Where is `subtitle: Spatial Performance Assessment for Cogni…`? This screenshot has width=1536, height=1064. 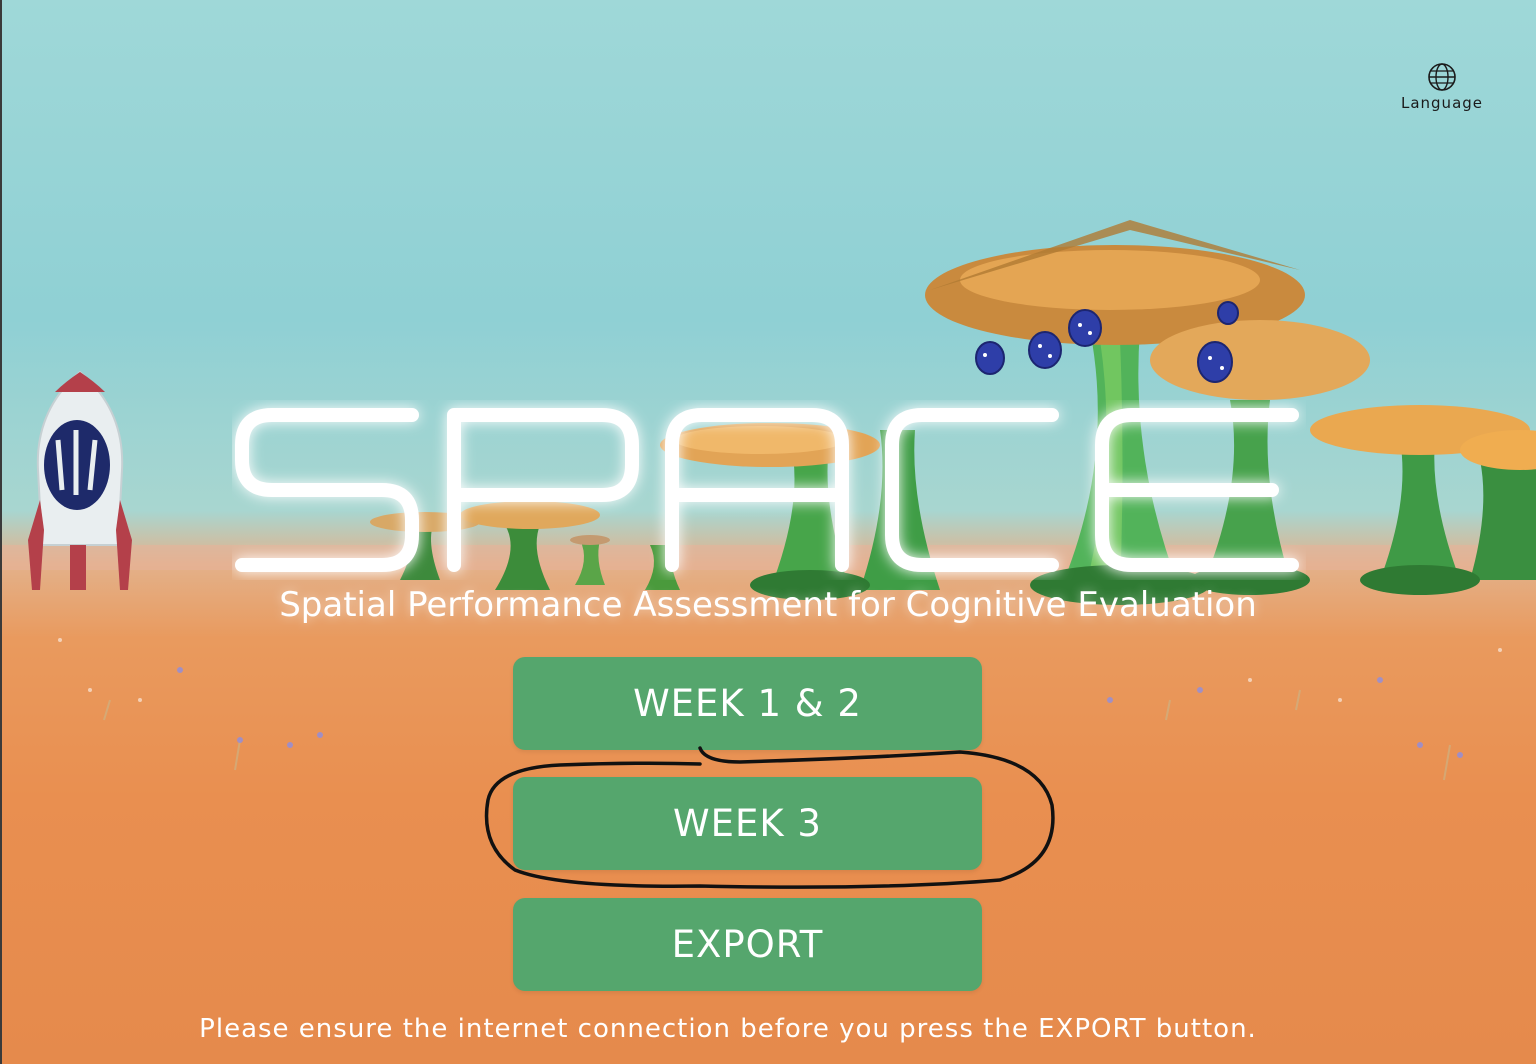
subtitle: Spatial Performance Assessment for Cogni… is located at coordinates (768, 605).